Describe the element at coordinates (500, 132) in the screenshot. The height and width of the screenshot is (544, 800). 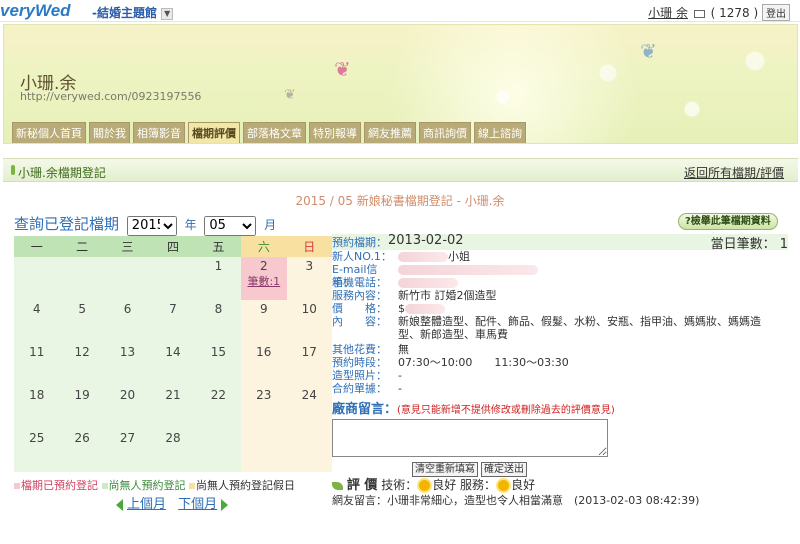
I see `nav-tab: 線上諮詢` at that location.